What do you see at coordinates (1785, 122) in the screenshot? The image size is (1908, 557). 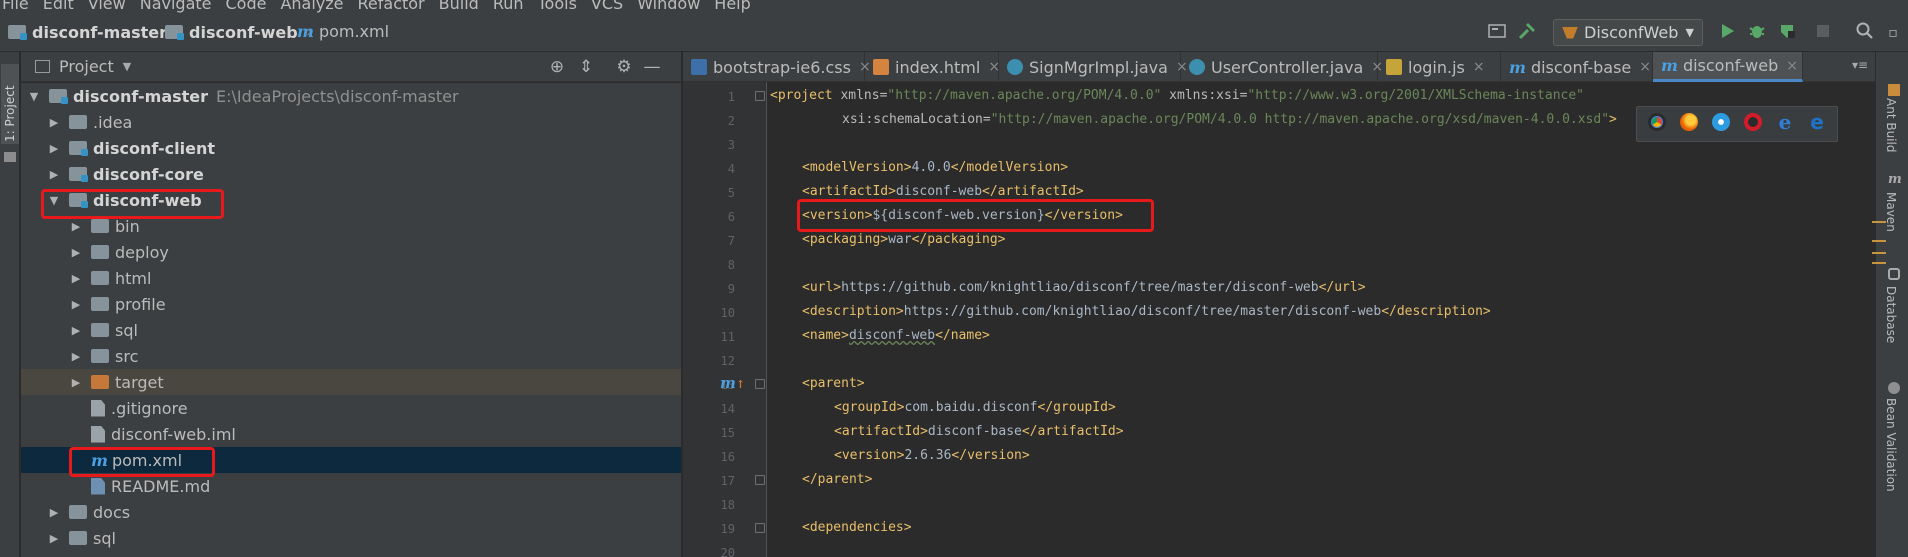 I see `internet-explorer-icon: e` at bounding box center [1785, 122].